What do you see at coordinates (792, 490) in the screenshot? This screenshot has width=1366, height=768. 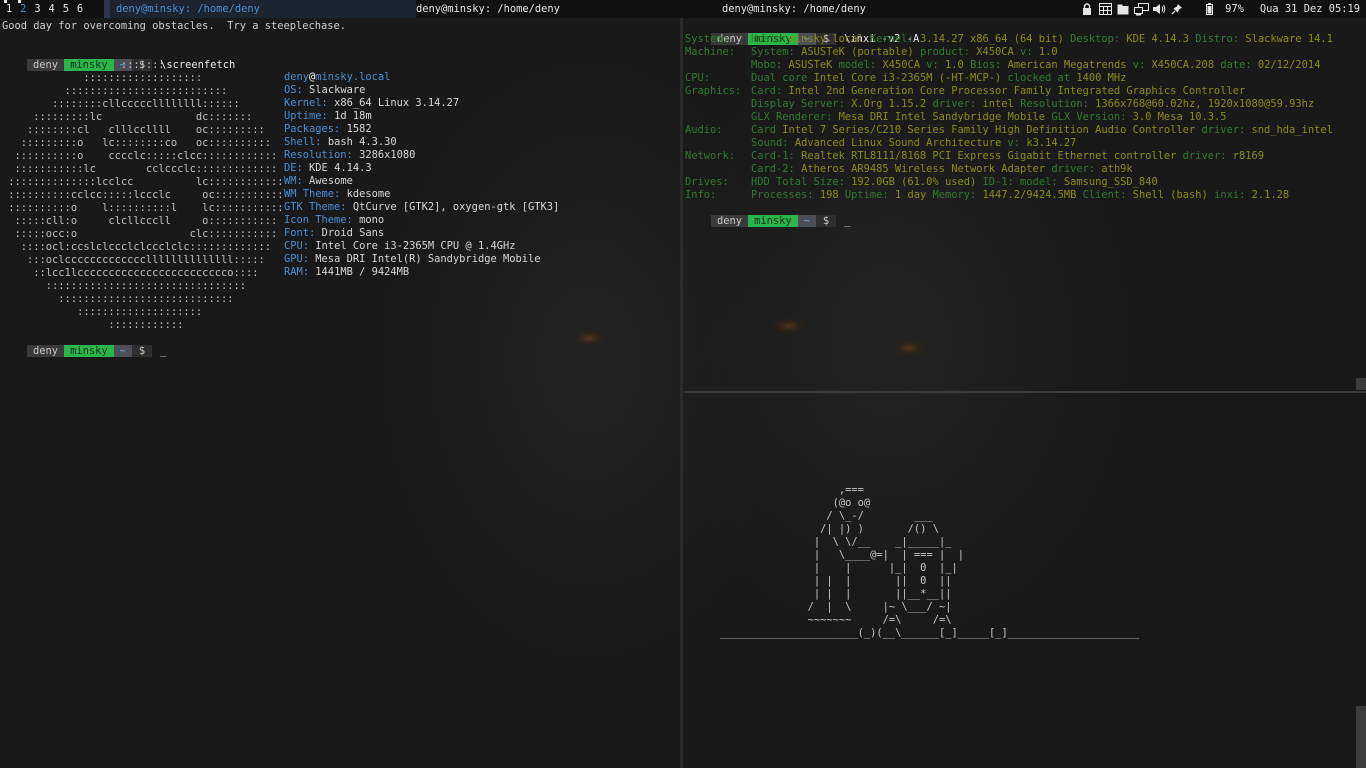 I see `art-line: ,===` at bounding box center [792, 490].